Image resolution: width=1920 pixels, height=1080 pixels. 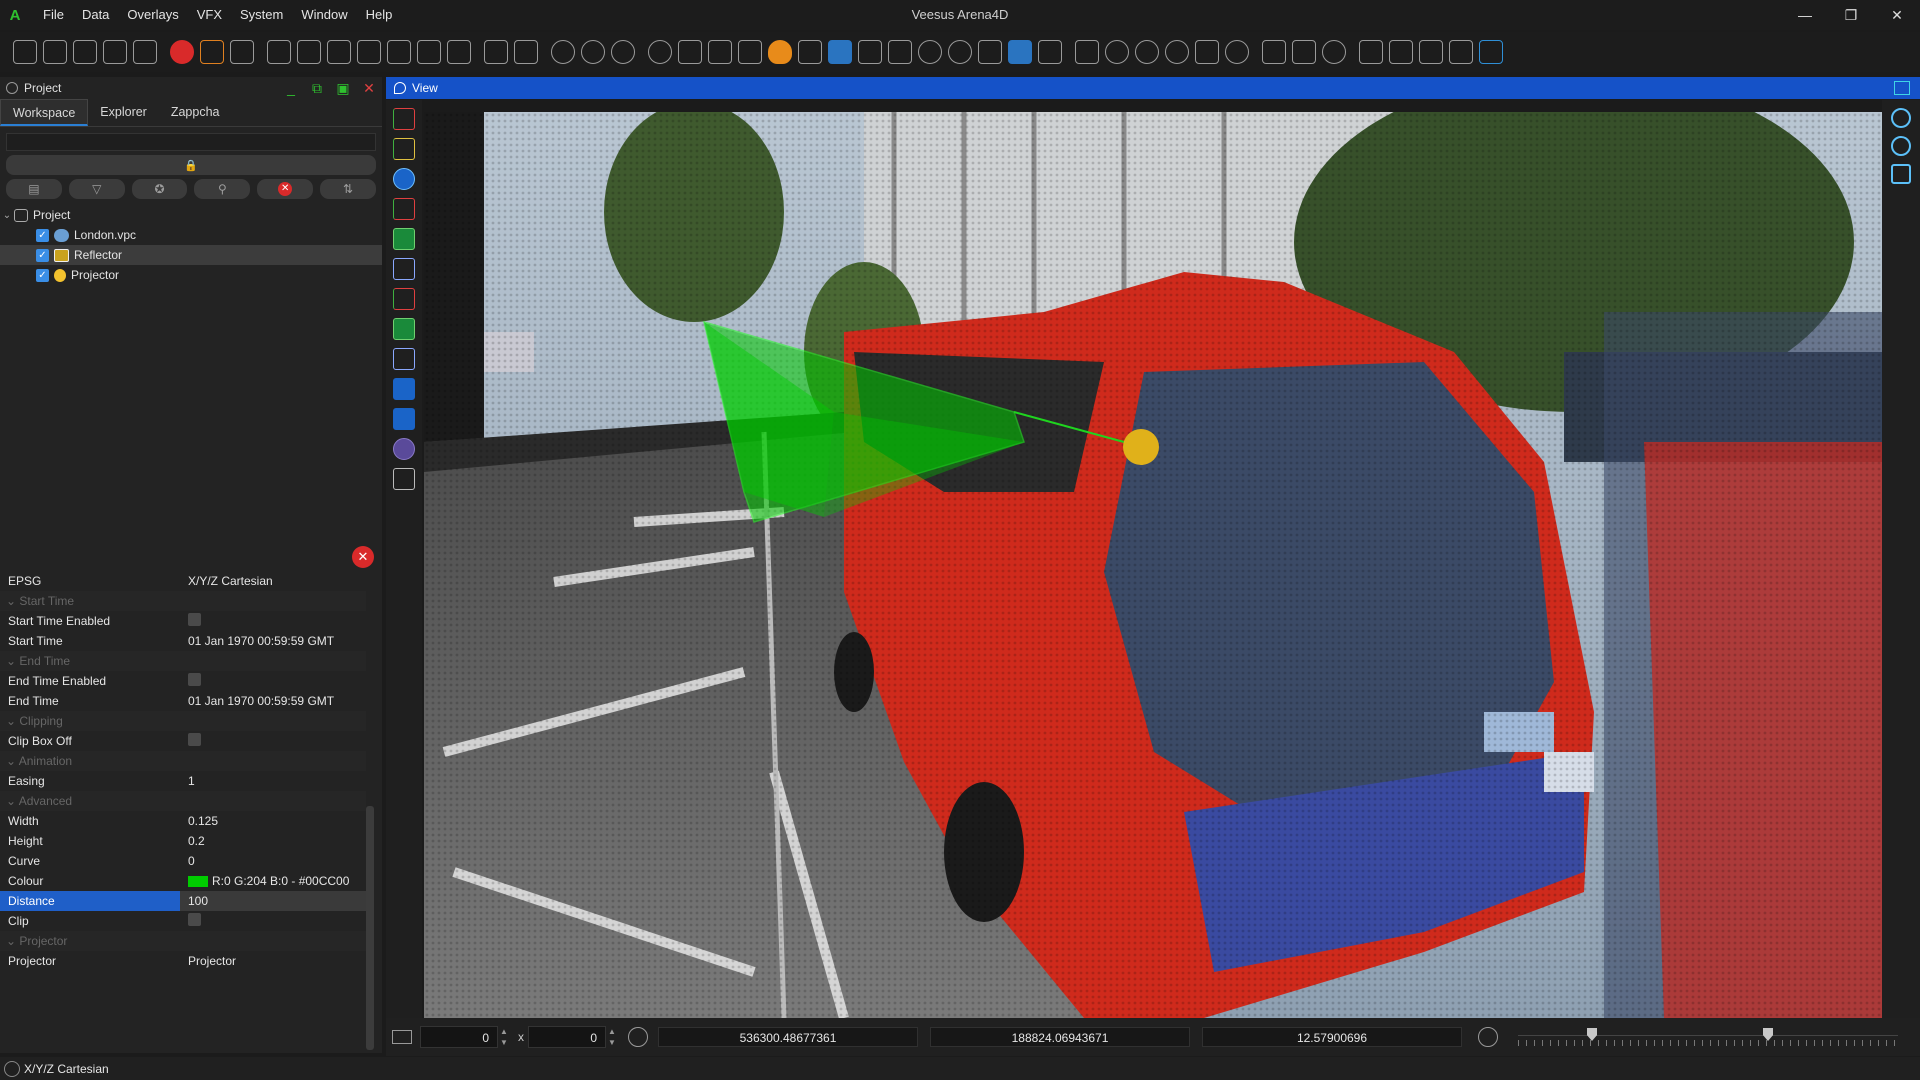 I want to click on redo-icon, so click(x=242, y=52).